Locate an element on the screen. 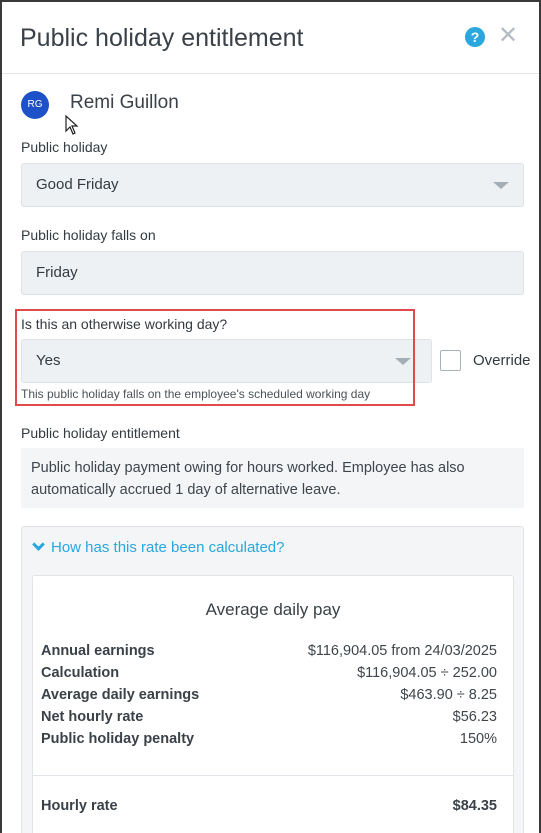  calc-row-value: $116,904.05 ÷ 252.00 is located at coordinates (427, 673).